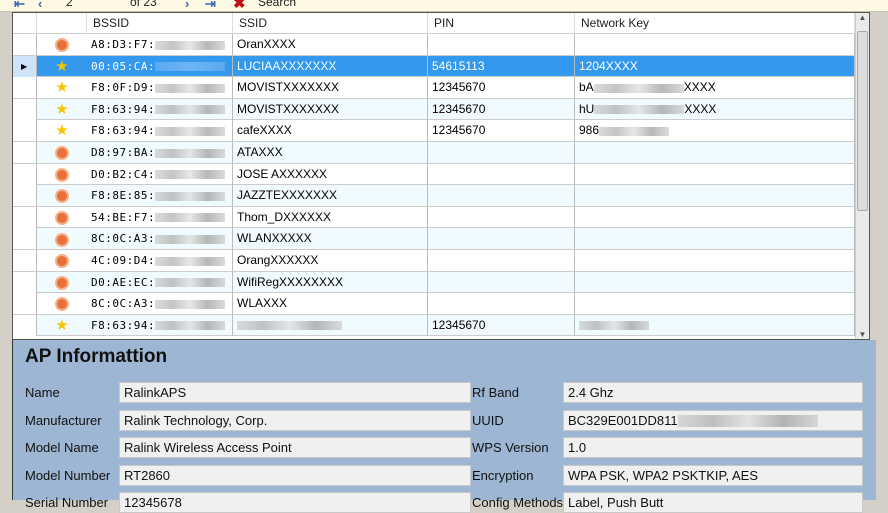 This screenshot has height=513, width=888. I want to click on pin-cell: 54615113, so click(501, 66).